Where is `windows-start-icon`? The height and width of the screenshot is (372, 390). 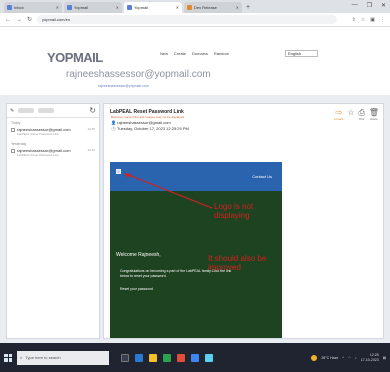
windows-start-icon is located at coordinates (8, 357).